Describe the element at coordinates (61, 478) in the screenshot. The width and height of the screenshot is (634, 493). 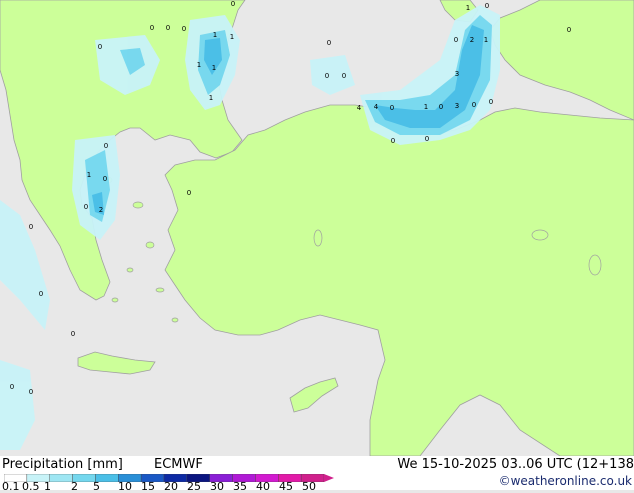
I see `color-scale-swatch` at that location.